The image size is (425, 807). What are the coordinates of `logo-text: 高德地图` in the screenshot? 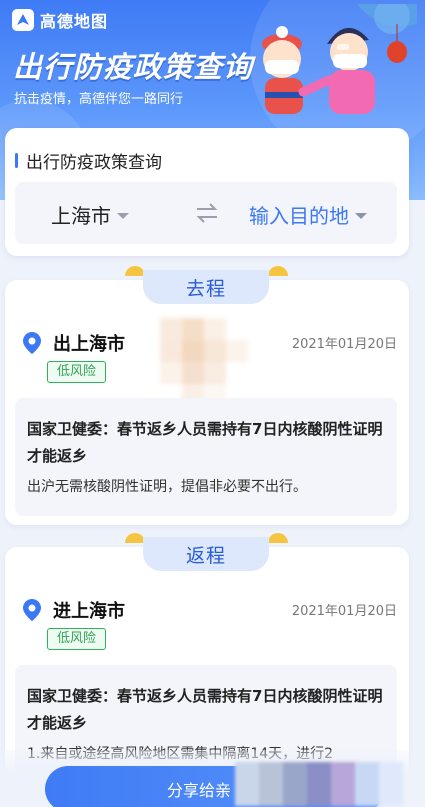 It's located at (74, 21).